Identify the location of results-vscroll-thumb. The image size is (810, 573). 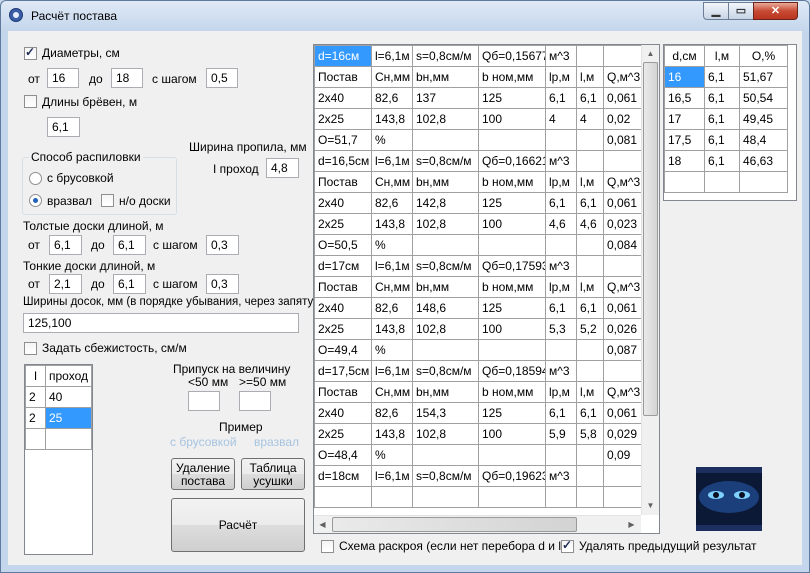
(650, 239).